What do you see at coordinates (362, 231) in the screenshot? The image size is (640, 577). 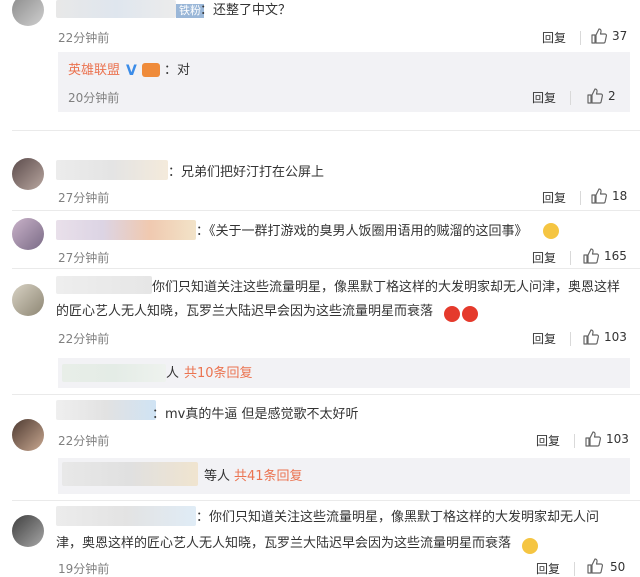 I see `comment-text: ：《关于一群打游戏的臭男人饭圈用语用的贼溜的这回事》` at bounding box center [362, 231].